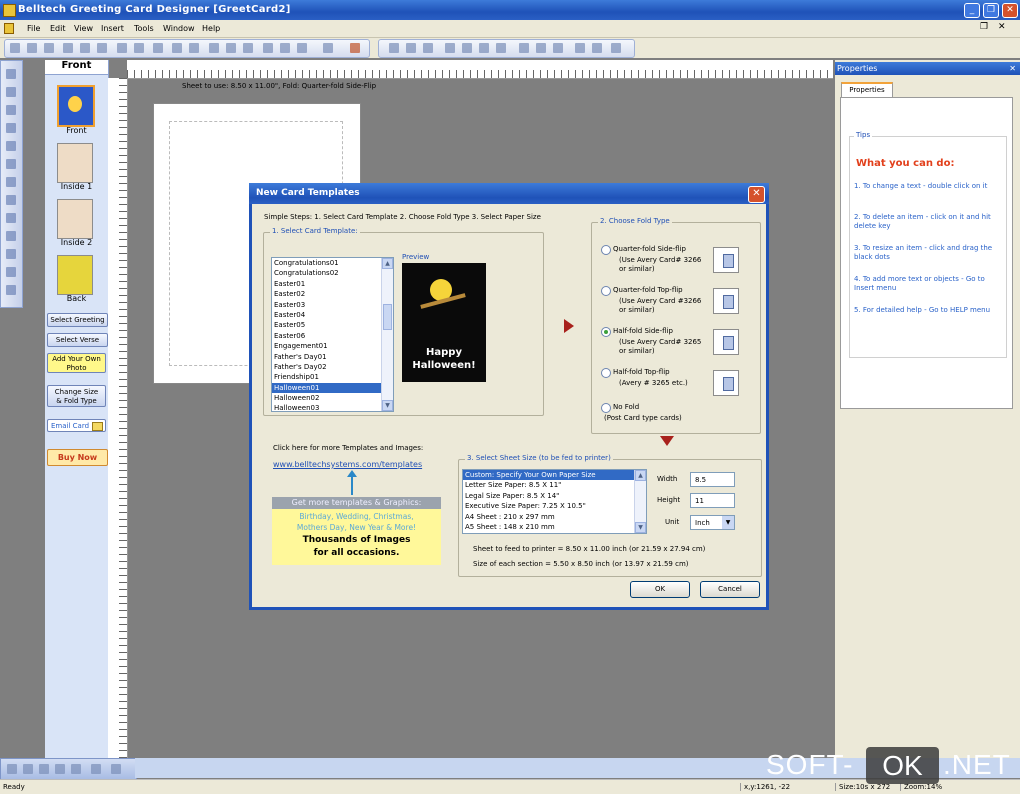  Describe the element at coordinates (11, 164) in the screenshot. I see `star-tool-icon` at that location.